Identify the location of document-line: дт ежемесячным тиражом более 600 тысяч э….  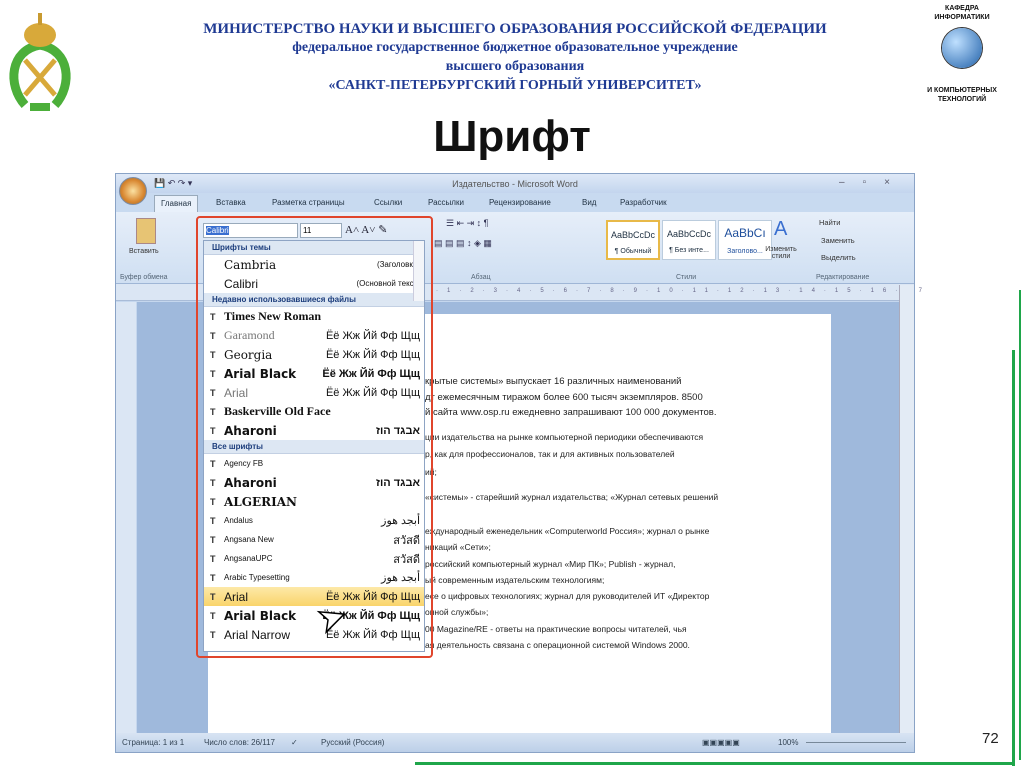
(564, 397).